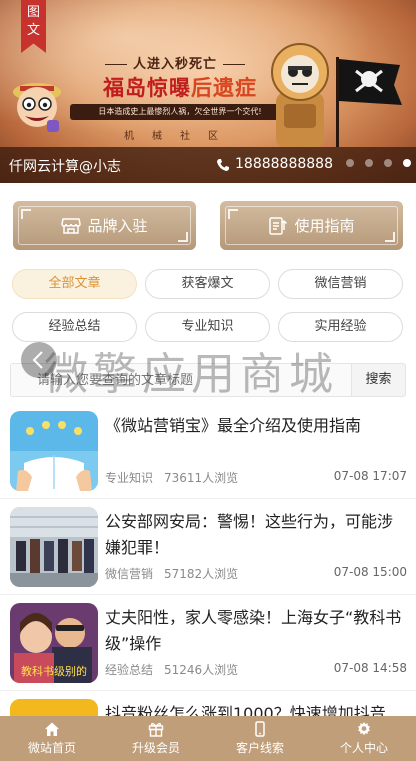 The image size is (416, 761). What do you see at coordinates (54, 643) in the screenshot?
I see `article-thumbnail: 教科书级别的` at bounding box center [54, 643].